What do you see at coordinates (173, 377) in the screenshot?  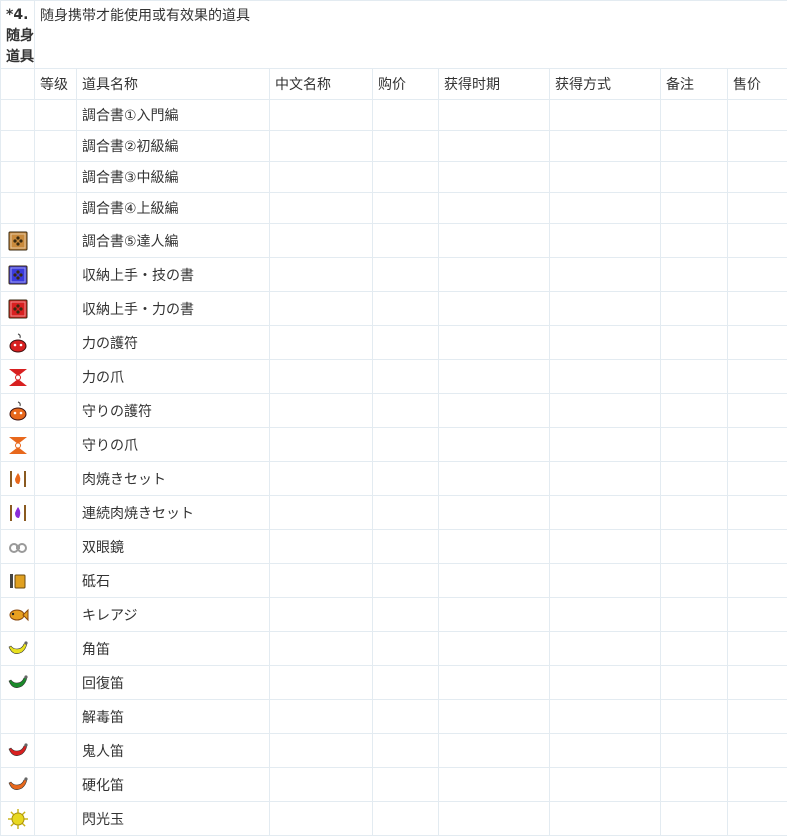 I see `row-item-name: 力の爪` at bounding box center [173, 377].